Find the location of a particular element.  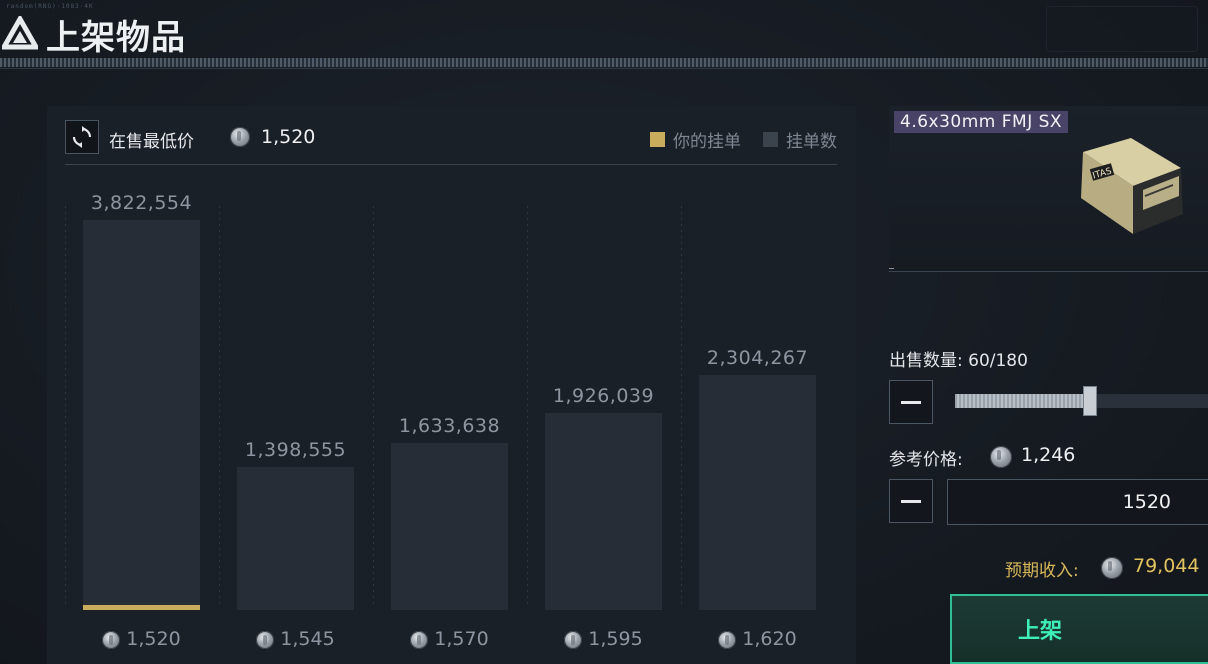

chart-header: 在售最低价 1,520 你的挂单 挂单数 is located at coordinates (451, 141).